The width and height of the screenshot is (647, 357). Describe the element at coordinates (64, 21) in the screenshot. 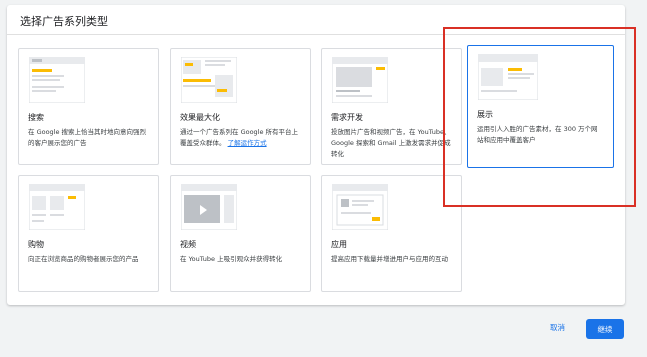

I see `panel-title: 选择广告系列类型` at that location.